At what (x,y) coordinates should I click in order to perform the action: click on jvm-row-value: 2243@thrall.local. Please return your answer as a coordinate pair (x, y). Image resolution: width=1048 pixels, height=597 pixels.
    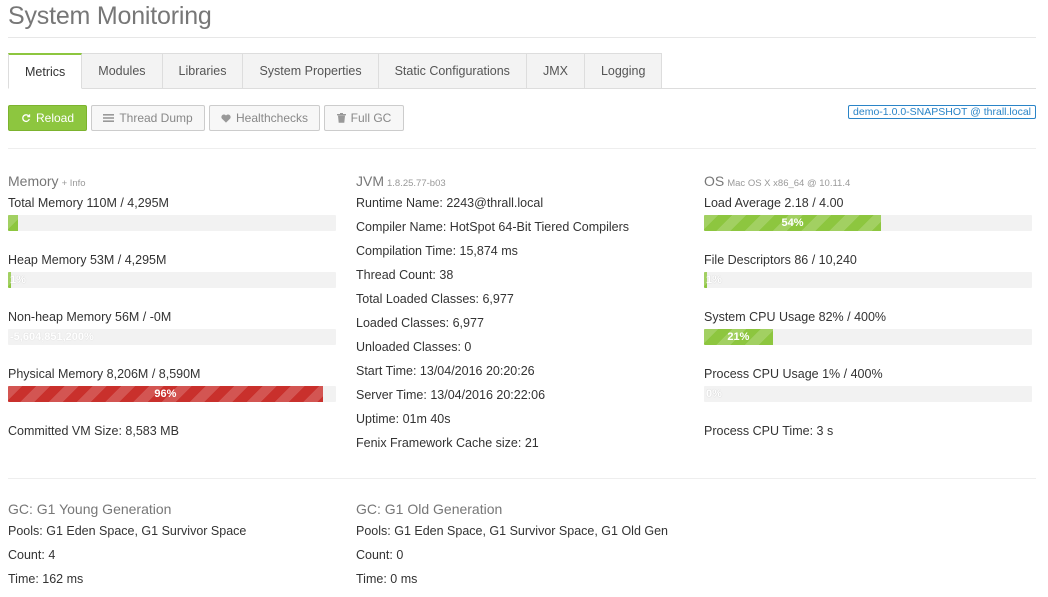
    Looking at the image, I should click on (495, 203).